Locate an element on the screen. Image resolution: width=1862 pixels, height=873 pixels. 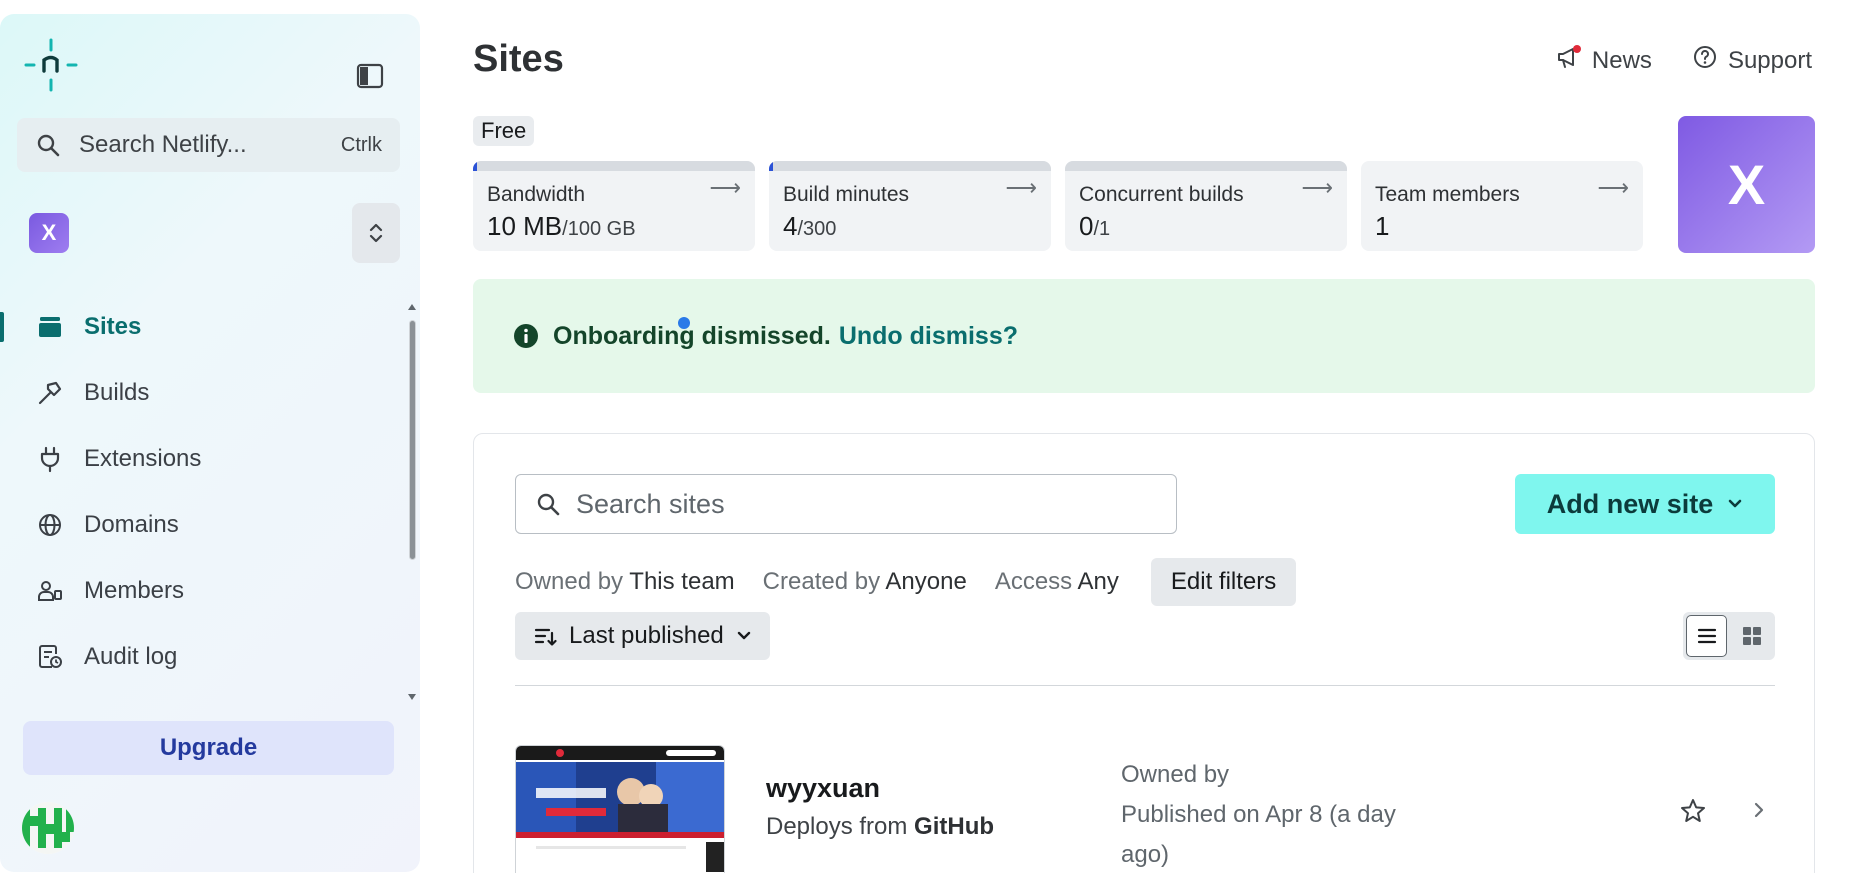
megaphone-icon is located at coordinates (1569, 60).